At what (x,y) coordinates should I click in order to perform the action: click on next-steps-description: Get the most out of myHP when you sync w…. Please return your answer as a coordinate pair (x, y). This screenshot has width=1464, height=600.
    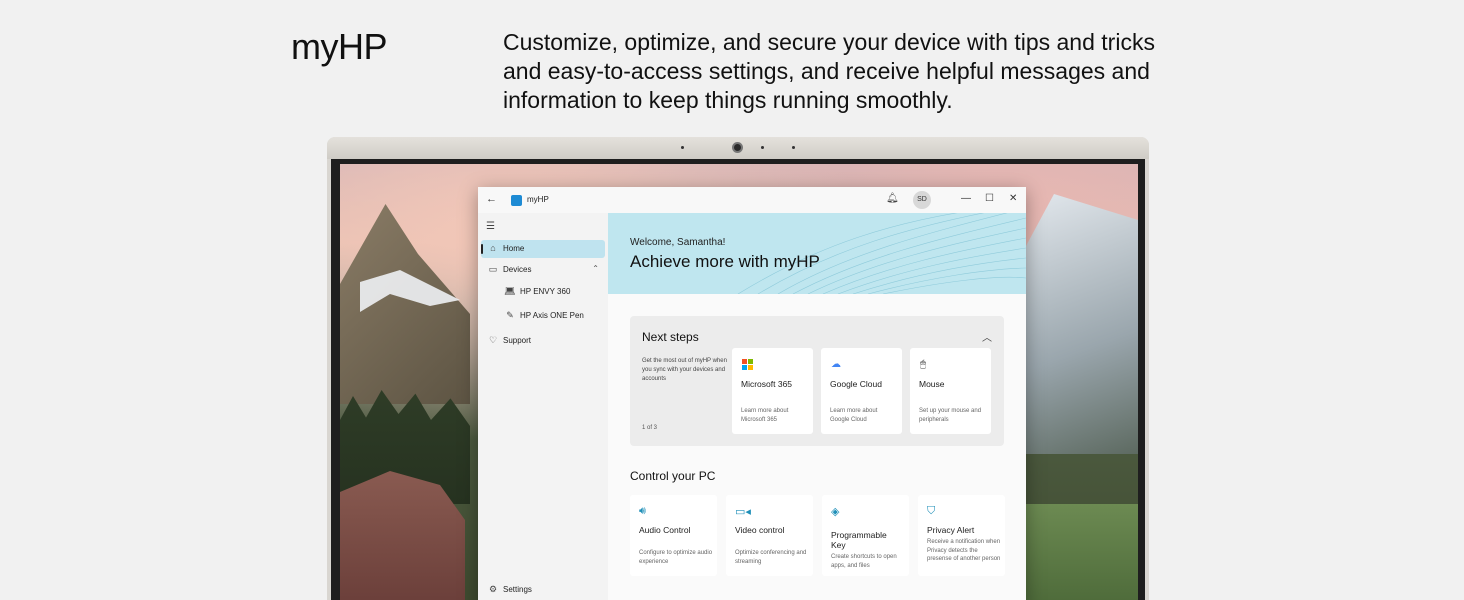
    Looking at the image, I should click on (684, 370).